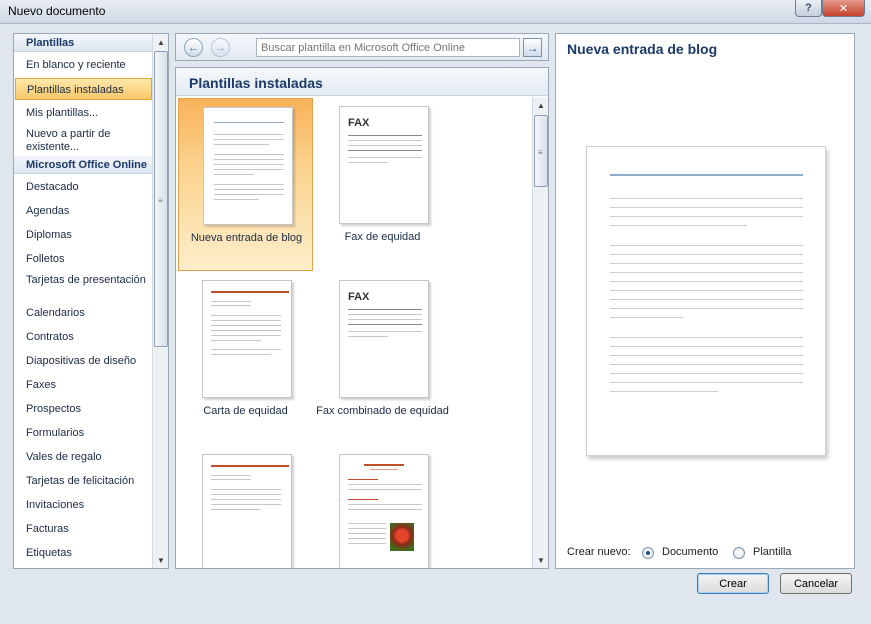 This screenshot has height=624, width=871. What do you see at coordinates (541, 151) in the screenshot?
I see `gallery-scroll-thumb: ≡` at bounding box center [541, 151].